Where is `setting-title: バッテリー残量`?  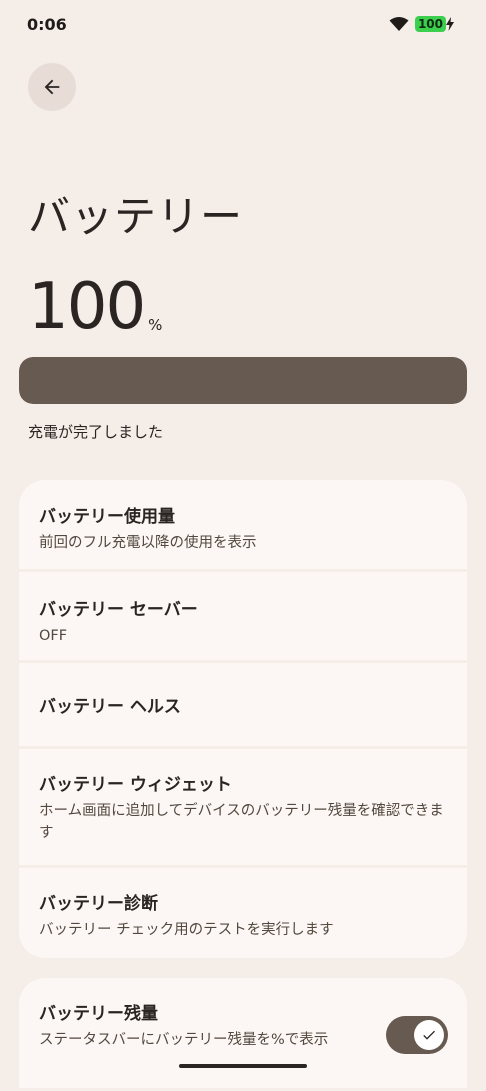
setting-title: バッテリー残量 is located at coordinates (98, 1014).